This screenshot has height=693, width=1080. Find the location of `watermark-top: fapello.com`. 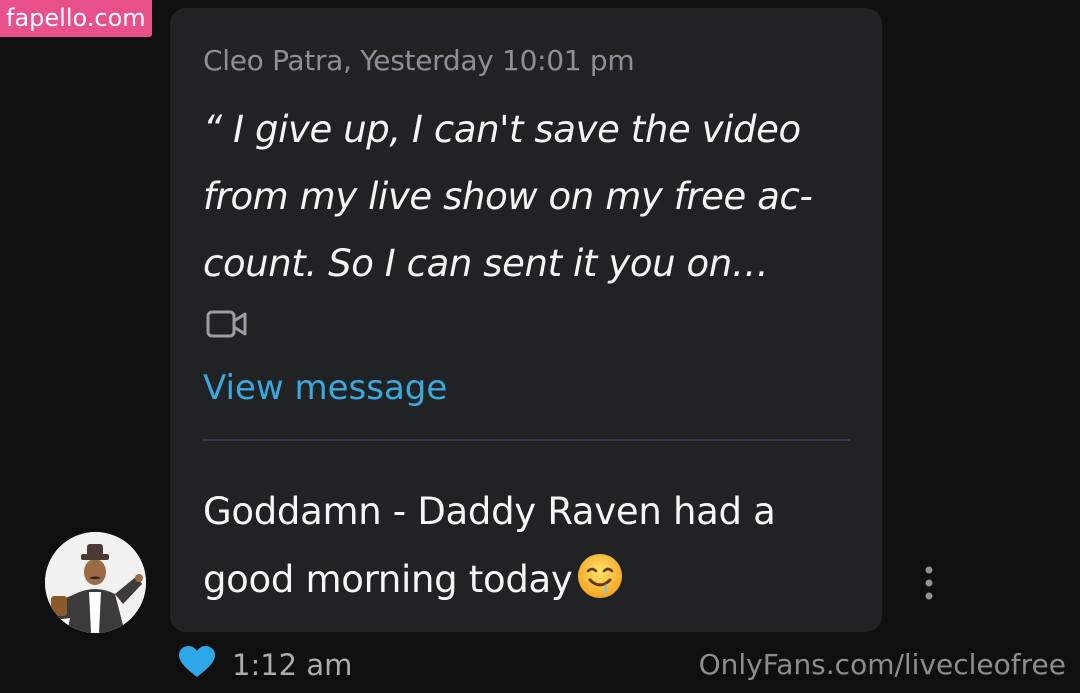

watermark-top: fapello.com is located at coordinates (76, 18).